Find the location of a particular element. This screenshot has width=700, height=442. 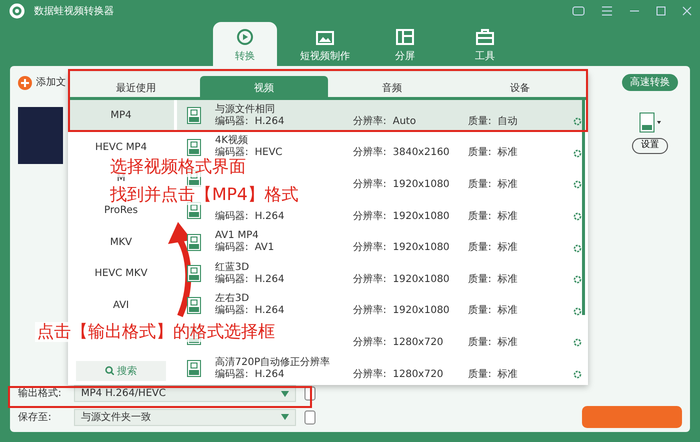

window-title: 数据蛙视频转换器 is located at coordinates (74, 11).